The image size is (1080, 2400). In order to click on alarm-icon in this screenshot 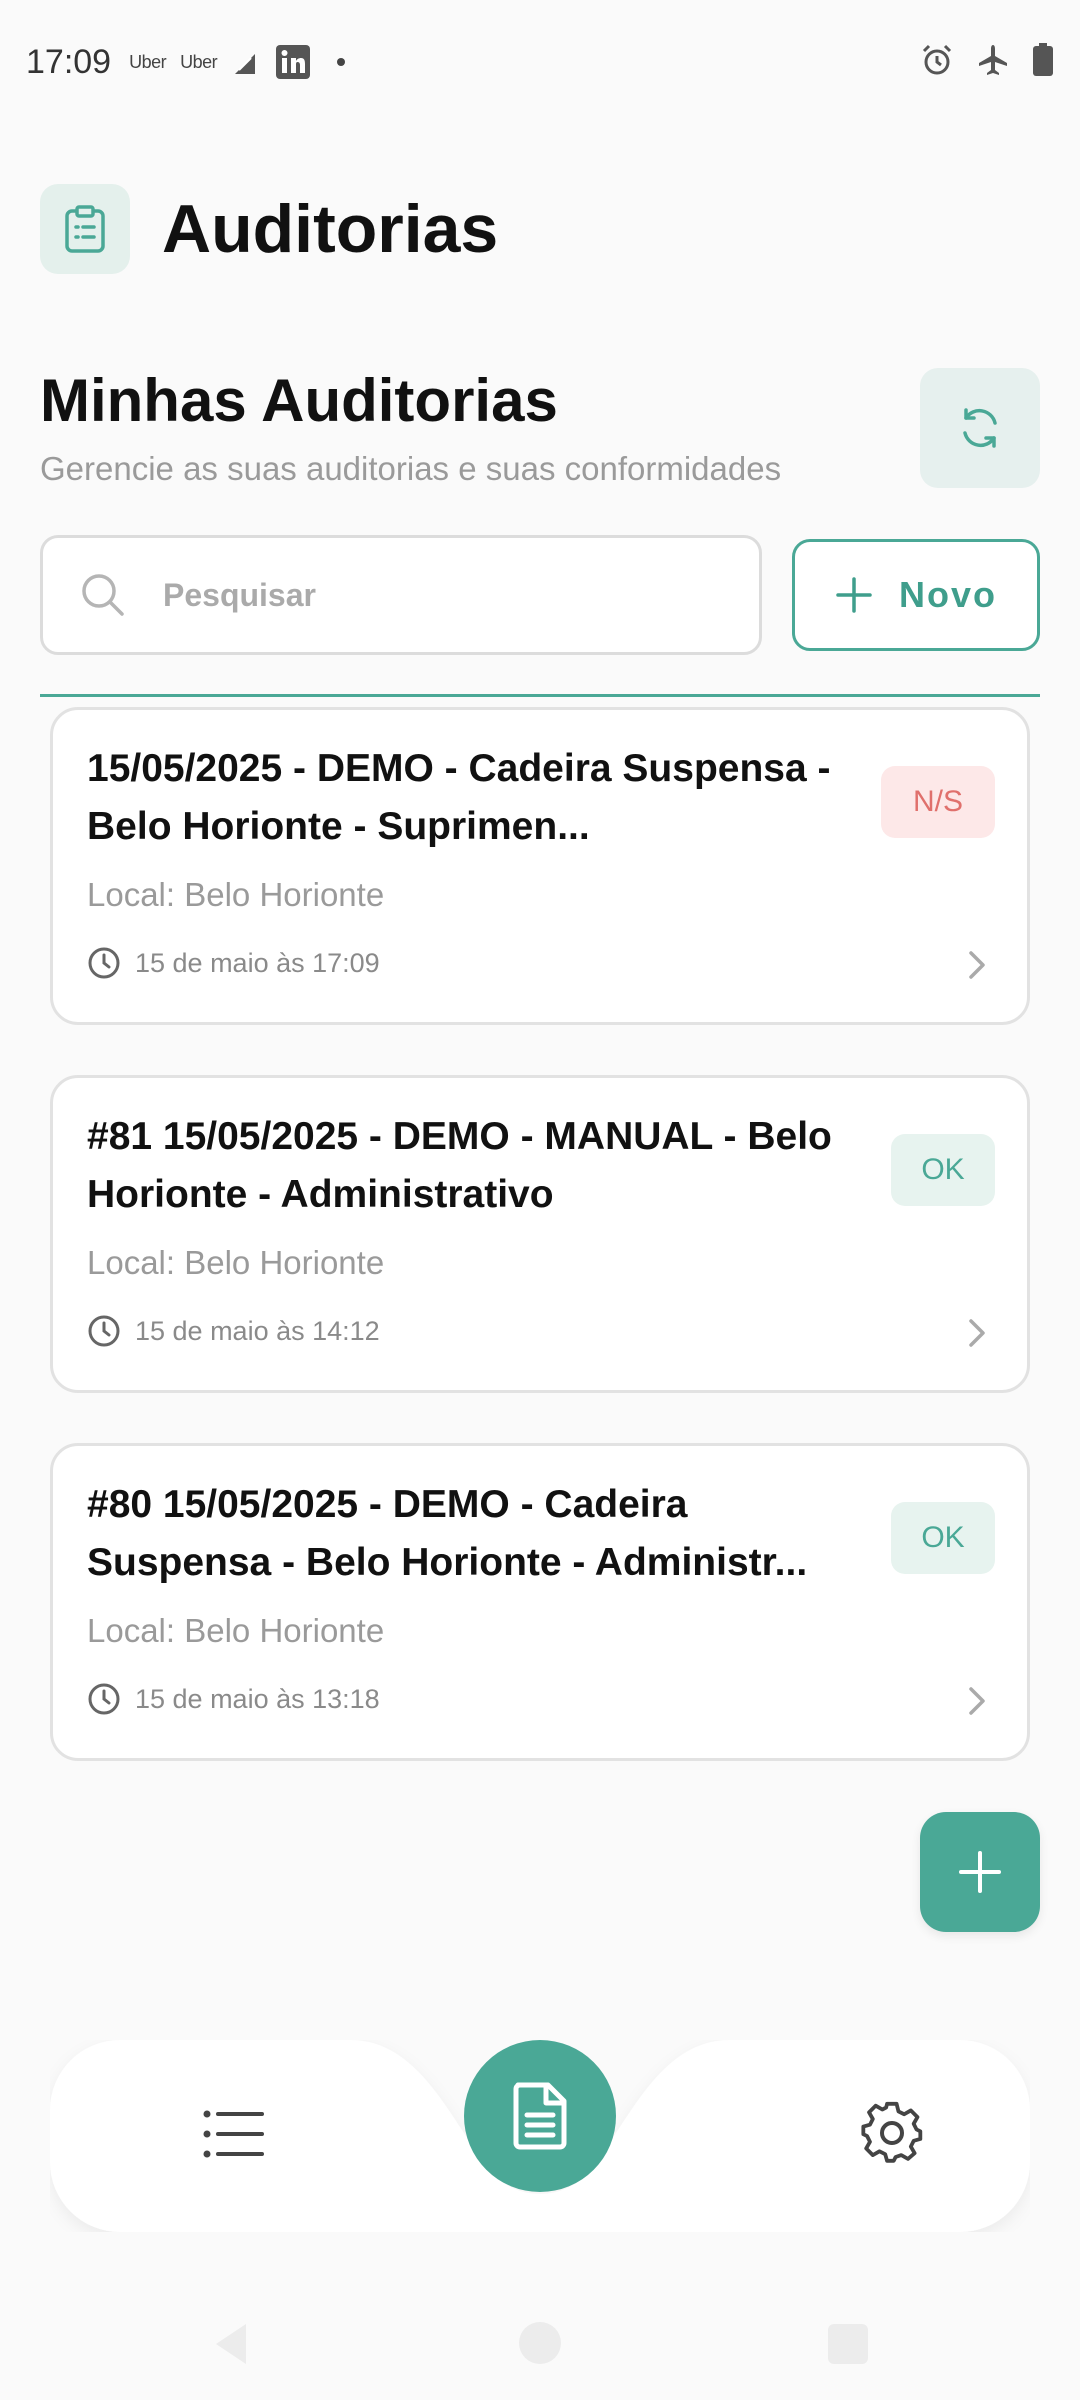, I will do `click(937, 62)`.